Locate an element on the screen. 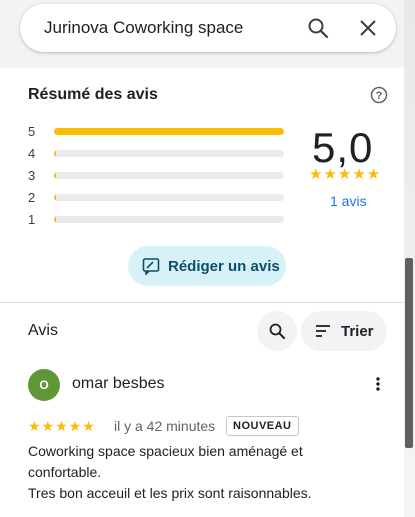 This screenshot has height=517, width=415. search-box: Jurinova Coworking space is located at coordinates (208, 28).